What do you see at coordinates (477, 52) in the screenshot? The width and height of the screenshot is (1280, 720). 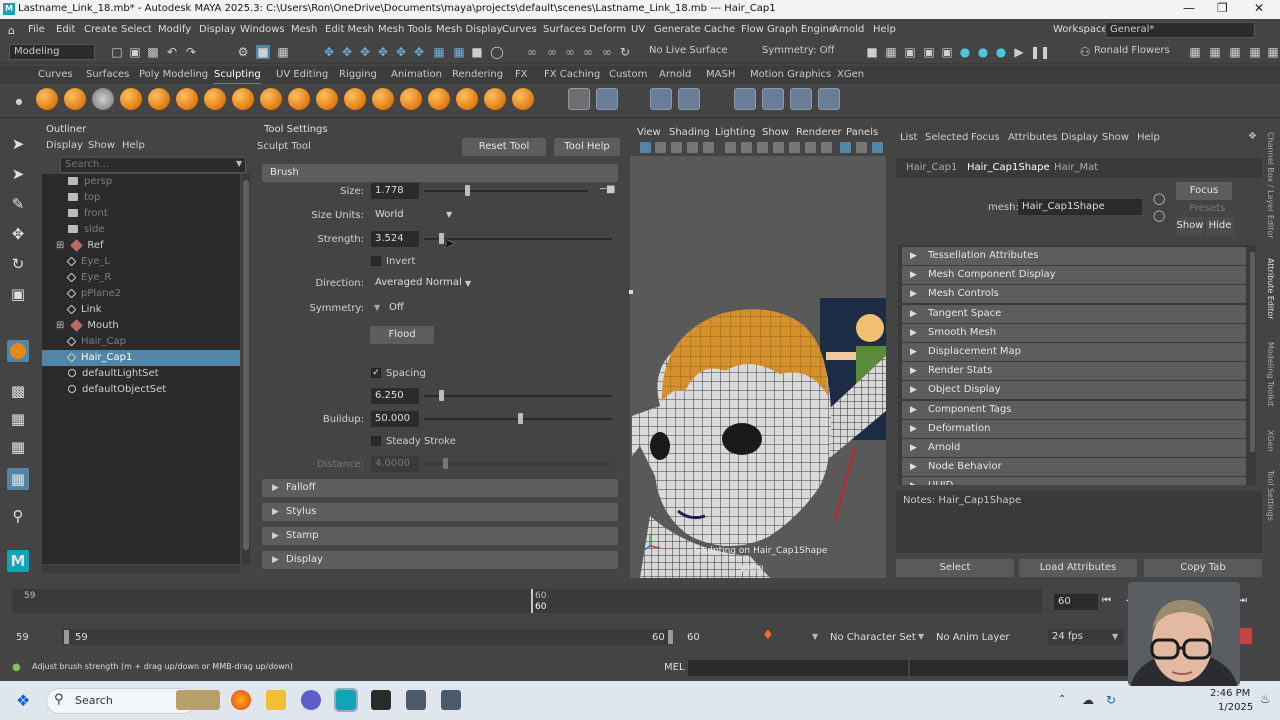 I see `lock-icon: ■` at bounding box center [477, 52].